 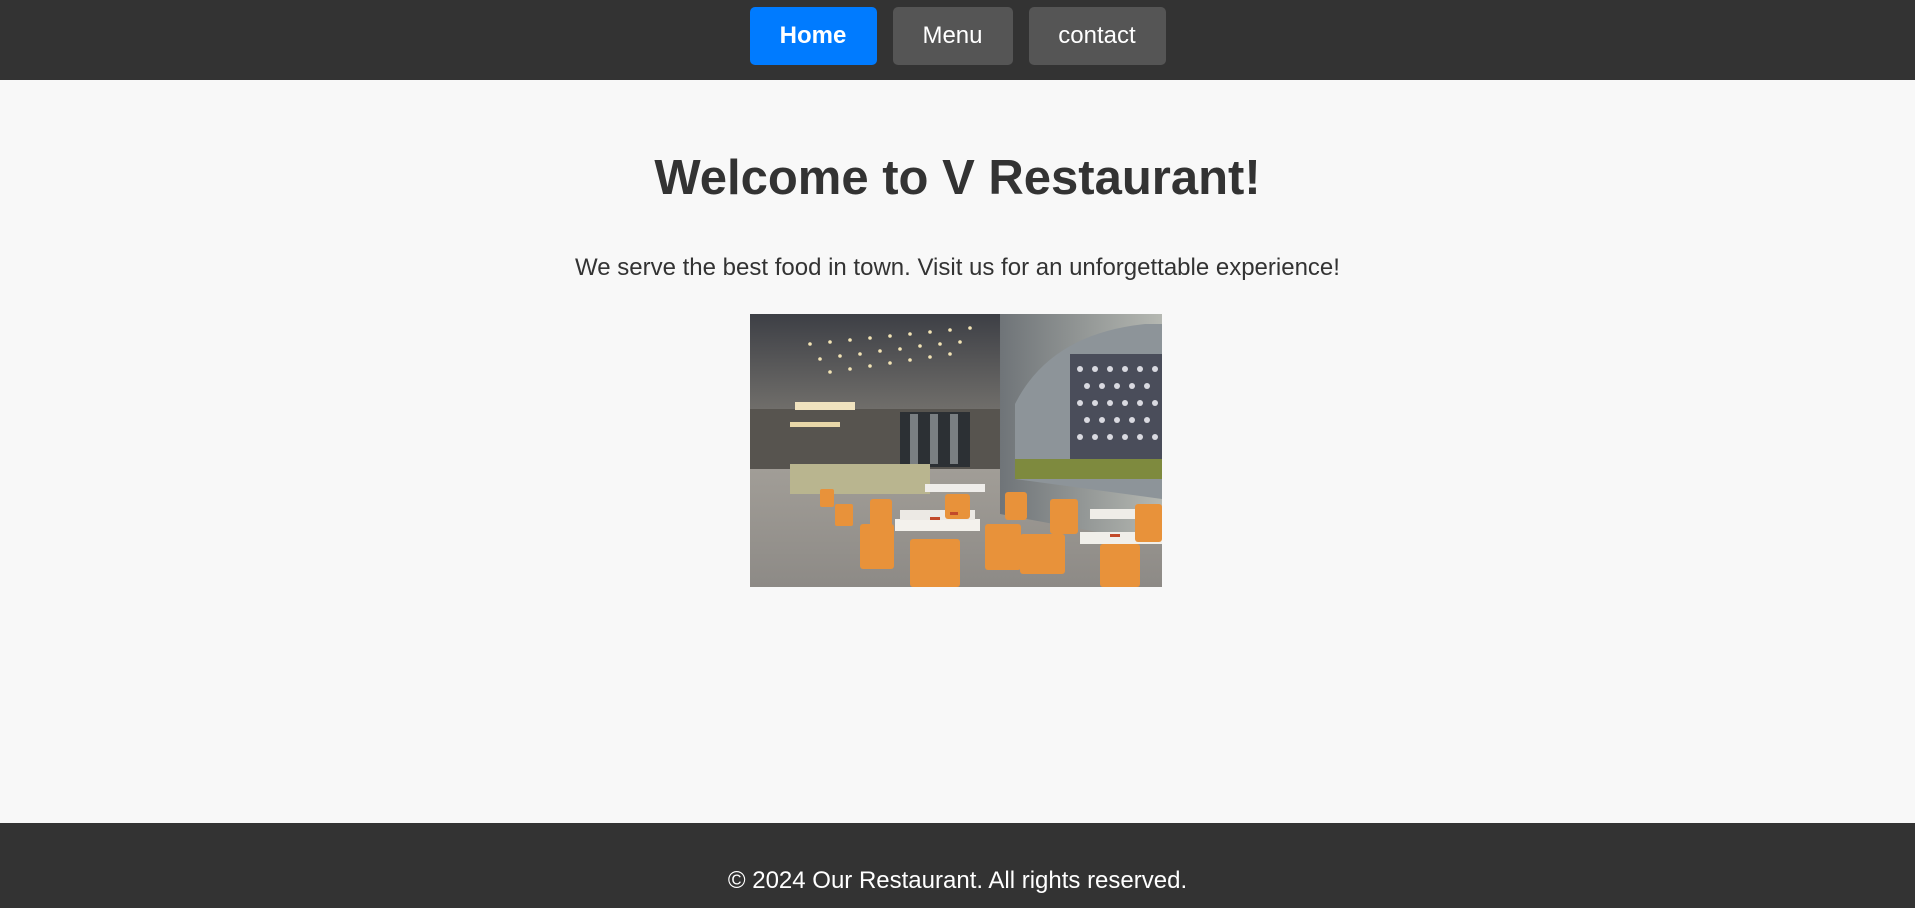 I want to click on nav-menu-button: Menu, so click(x=952, y=36).